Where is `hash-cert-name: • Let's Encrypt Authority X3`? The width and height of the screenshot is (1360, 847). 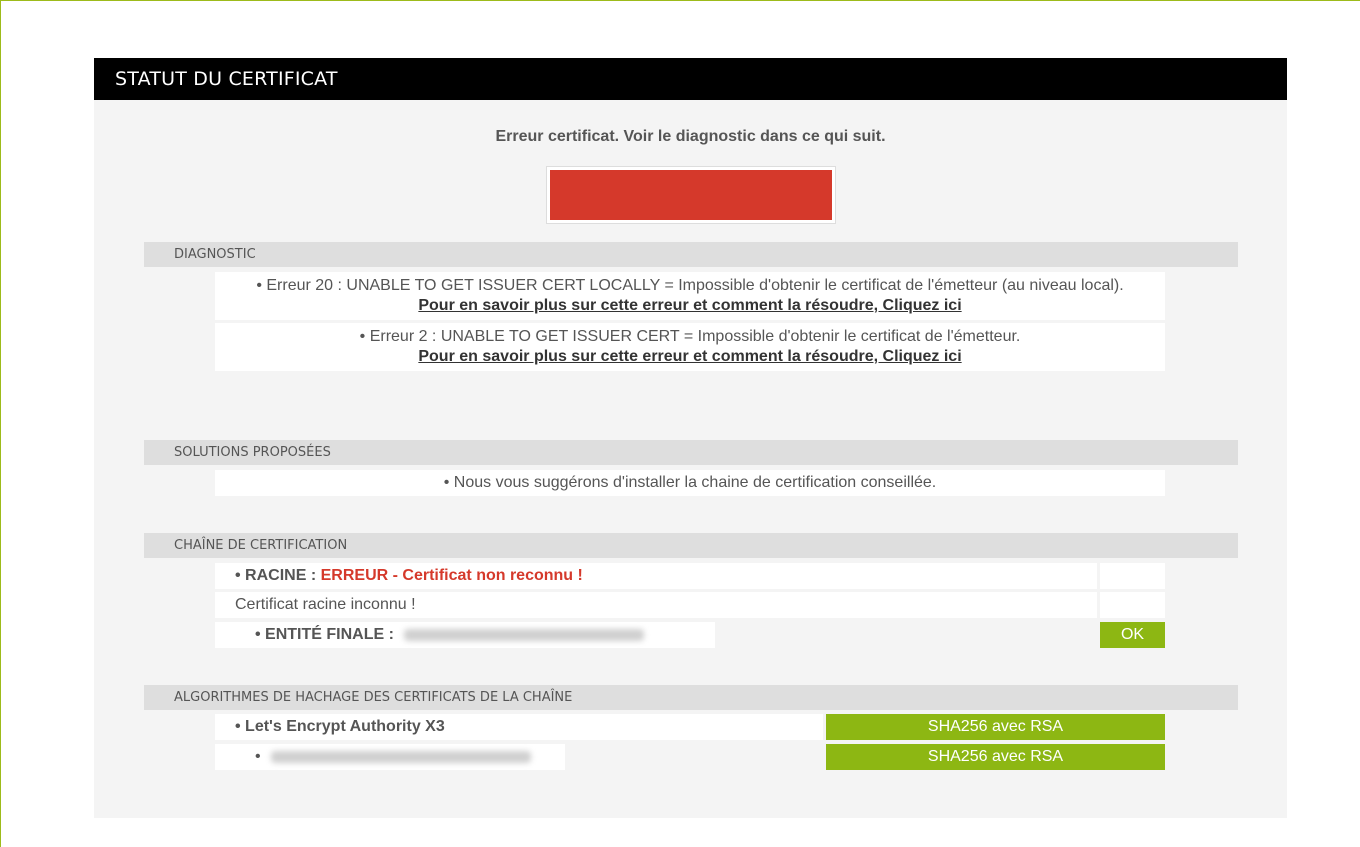
hash-cert-name: • Let's Encrypt Authority X3 is located at coordinates (519, 727).